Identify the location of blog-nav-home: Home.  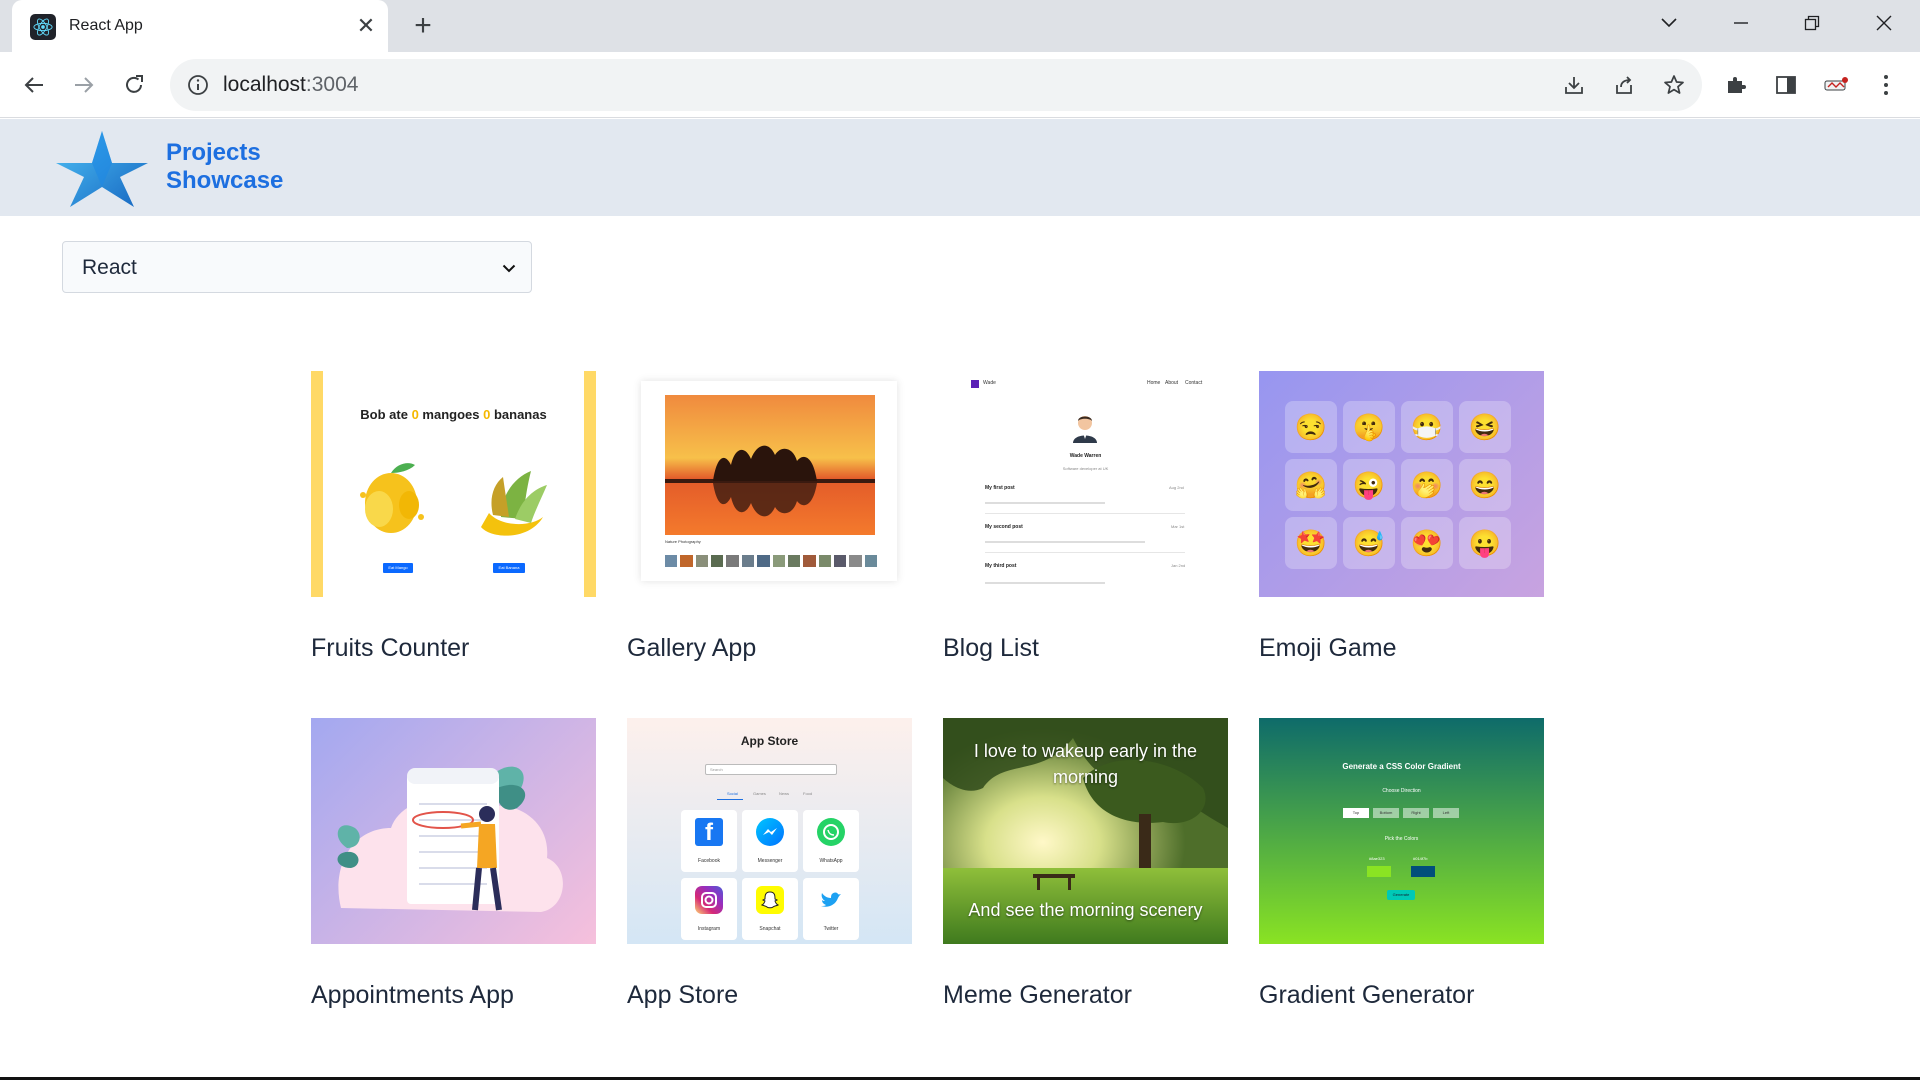
(1154, 383).